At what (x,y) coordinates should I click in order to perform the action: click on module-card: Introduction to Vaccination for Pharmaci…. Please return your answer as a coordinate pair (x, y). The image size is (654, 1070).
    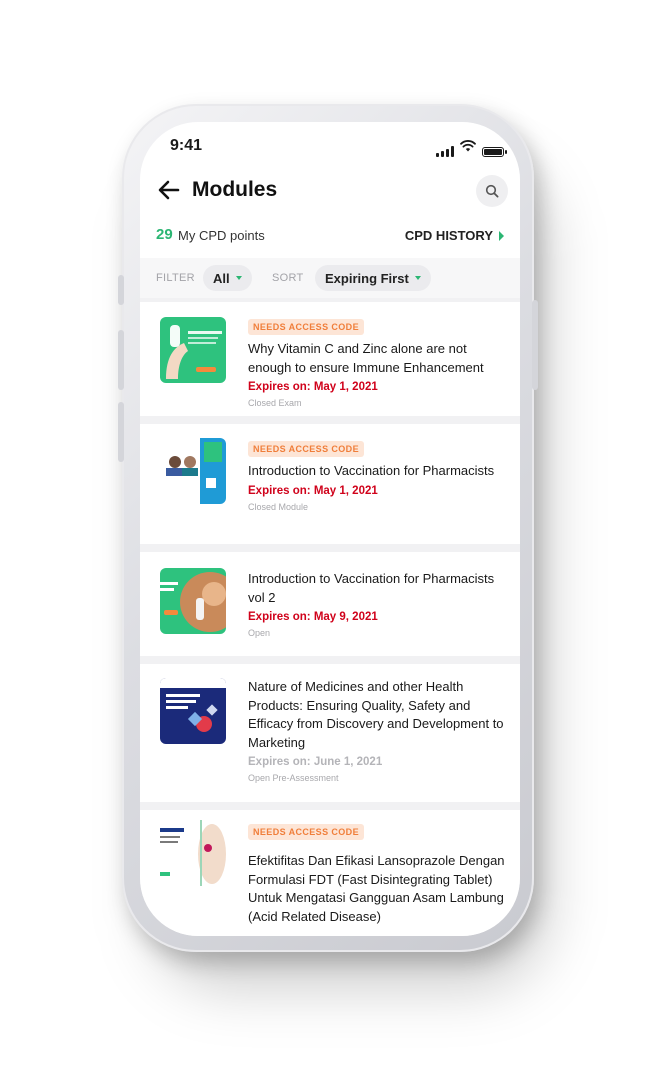
    Looking at the image, I should click on (330, 604).